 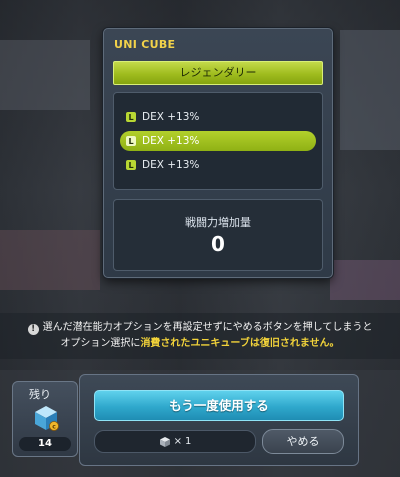 What do you see at coordinates (218, 117) in the screenshot?
I see `option-line-1: L DEX +13%` at bounding box center [218, 117].